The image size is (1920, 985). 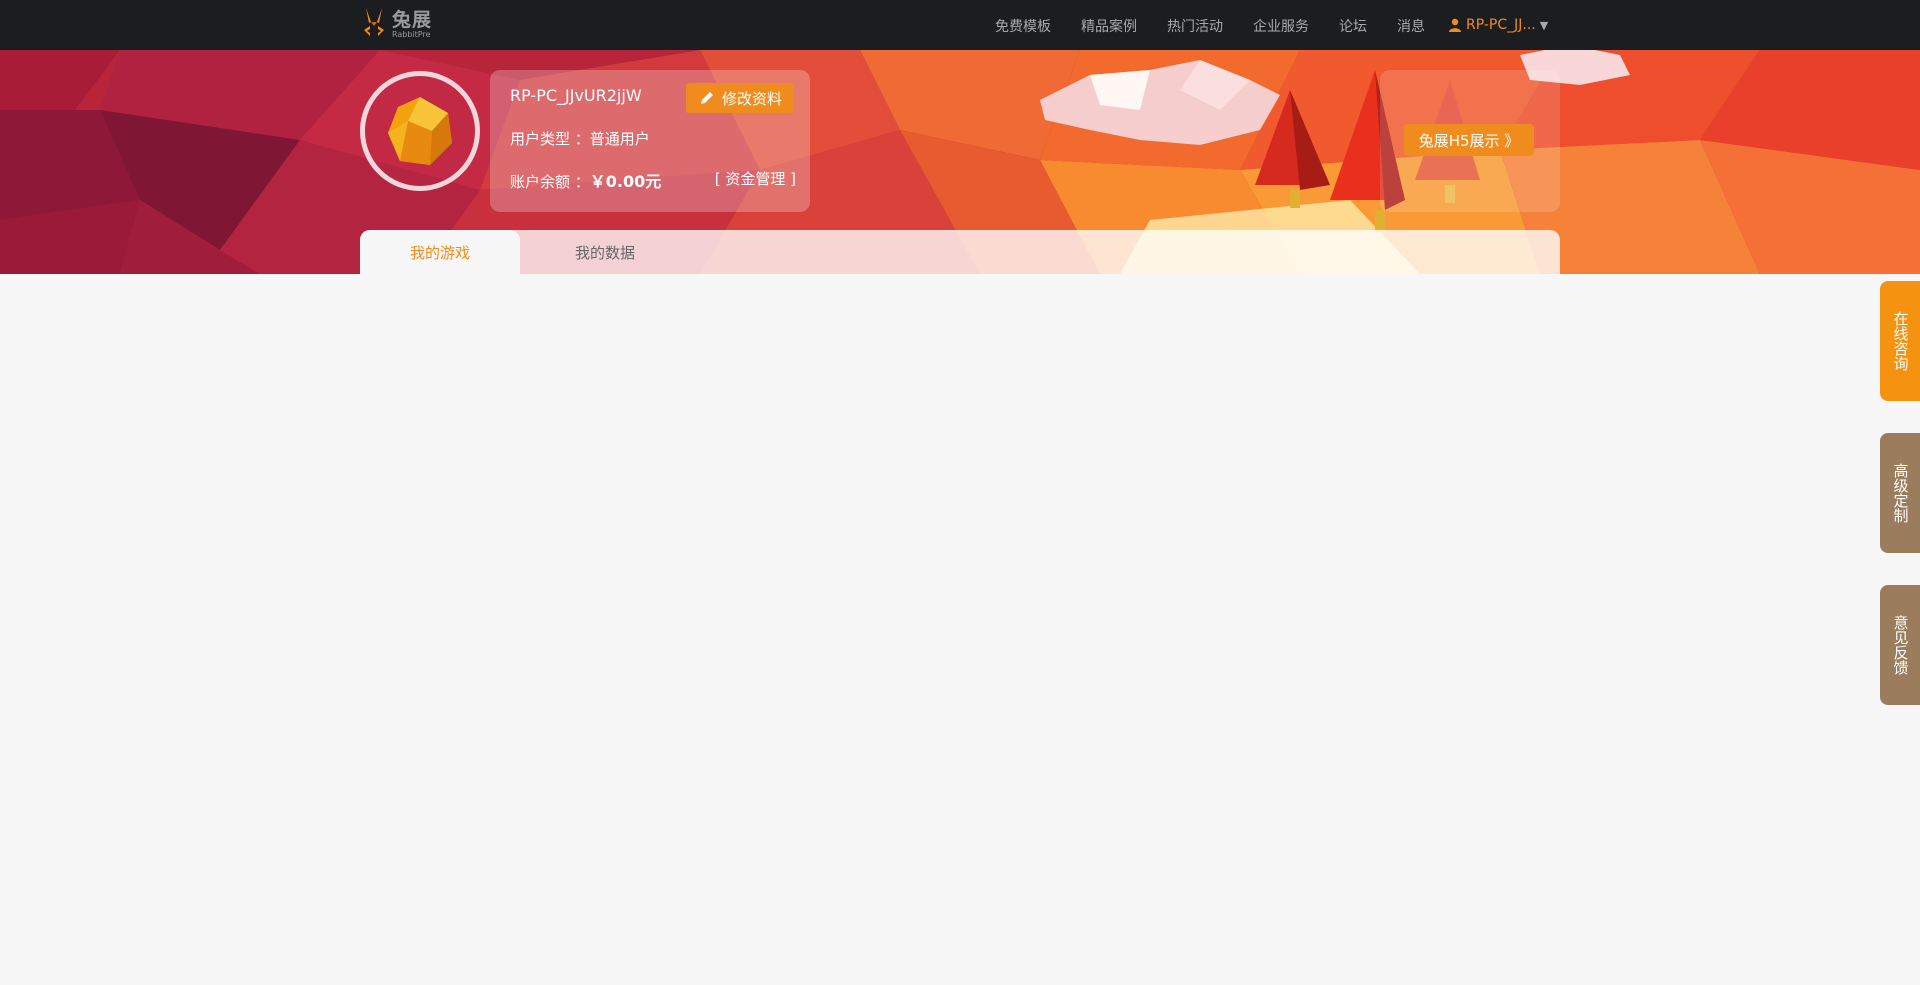 What do you see at coordinates (625, 181) in the screenshot?
I see `balance-value: ￥0.00元` at bounding box center [625, 181].